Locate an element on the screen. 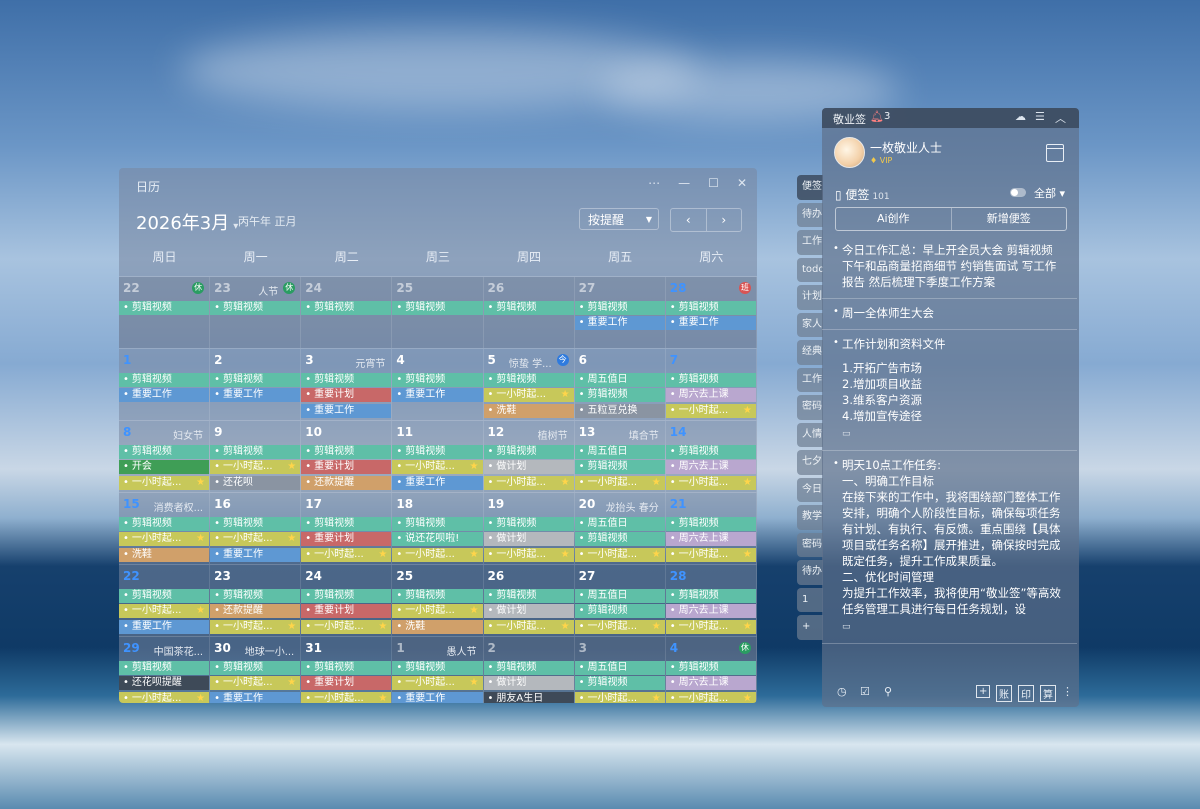 The height and width of the screenshot is (809, 1200). category-tab: 七夕 is located at coordinates (810, 462).